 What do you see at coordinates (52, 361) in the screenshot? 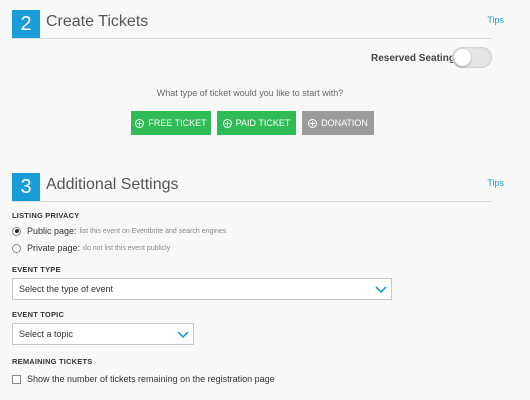
I see `remaining-tickets-label: REMAINING TICKETS` at bounding box center [52, 361].